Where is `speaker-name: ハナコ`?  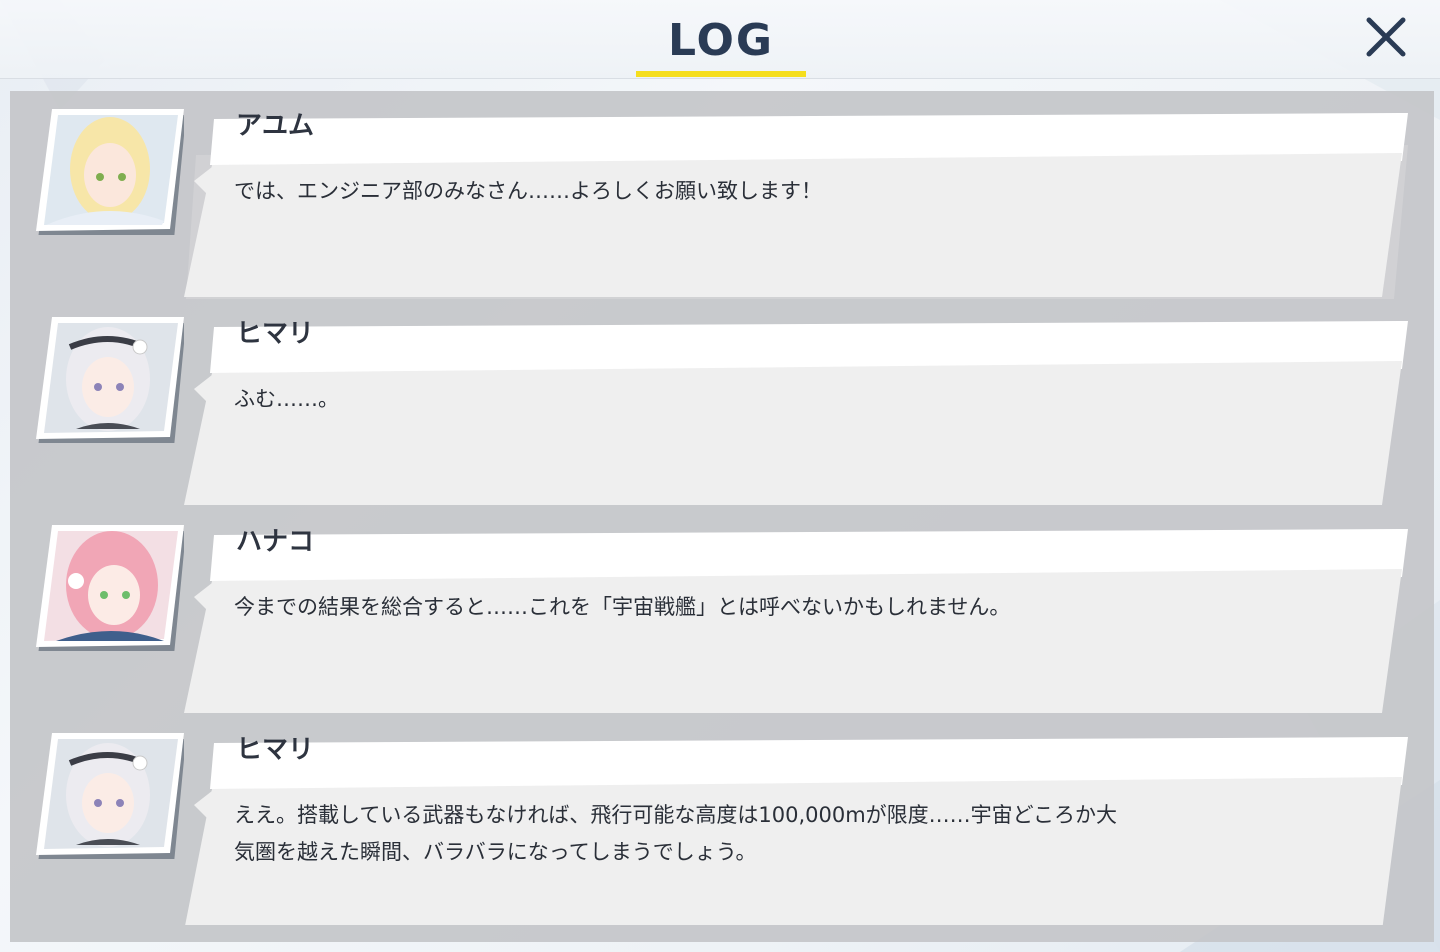 speaker-name: ハナコ is located at coordinates (275, 542).